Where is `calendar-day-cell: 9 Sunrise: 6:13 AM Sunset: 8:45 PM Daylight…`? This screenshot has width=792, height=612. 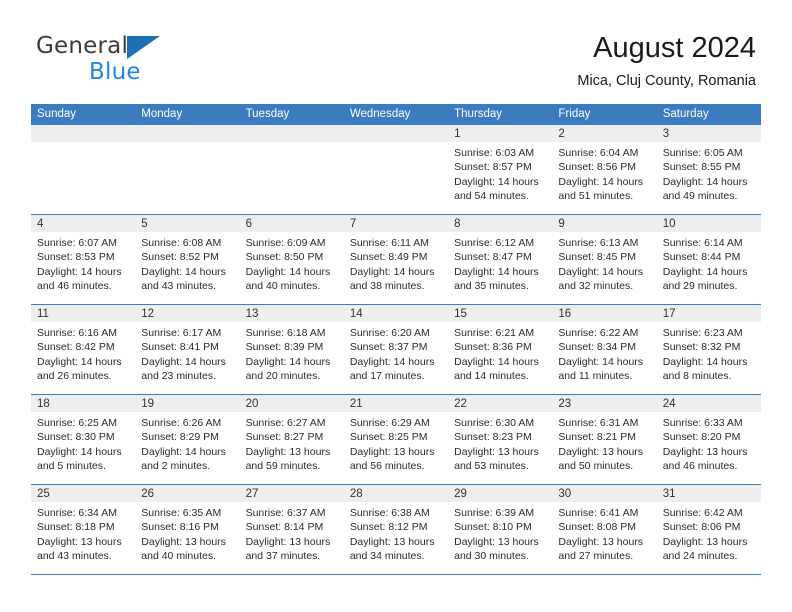
calendar-day-cell: 9 Sunrise: 6:13 AM Sunset: 8:45 PM Daylight… is located at coordinates (604, 259).